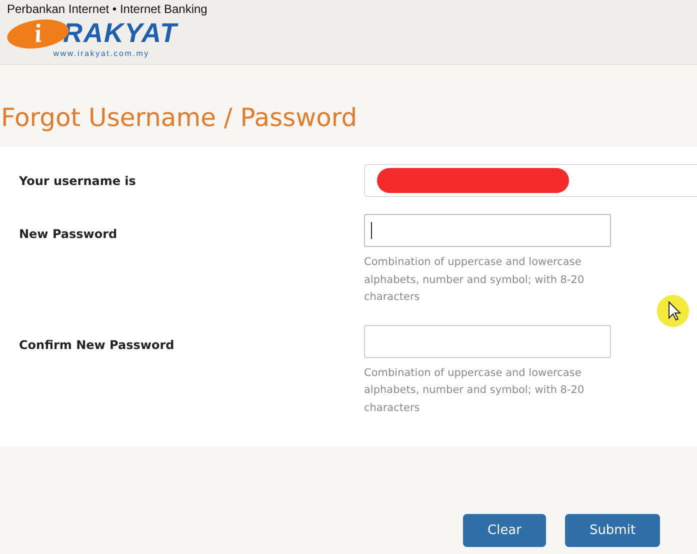 The height and width of the screenshot is (554, 697). Describe the element at coordinates (107, 9) in the screenshot. I see `tagline: Perbankan Internet • Internet Banking` at that location.